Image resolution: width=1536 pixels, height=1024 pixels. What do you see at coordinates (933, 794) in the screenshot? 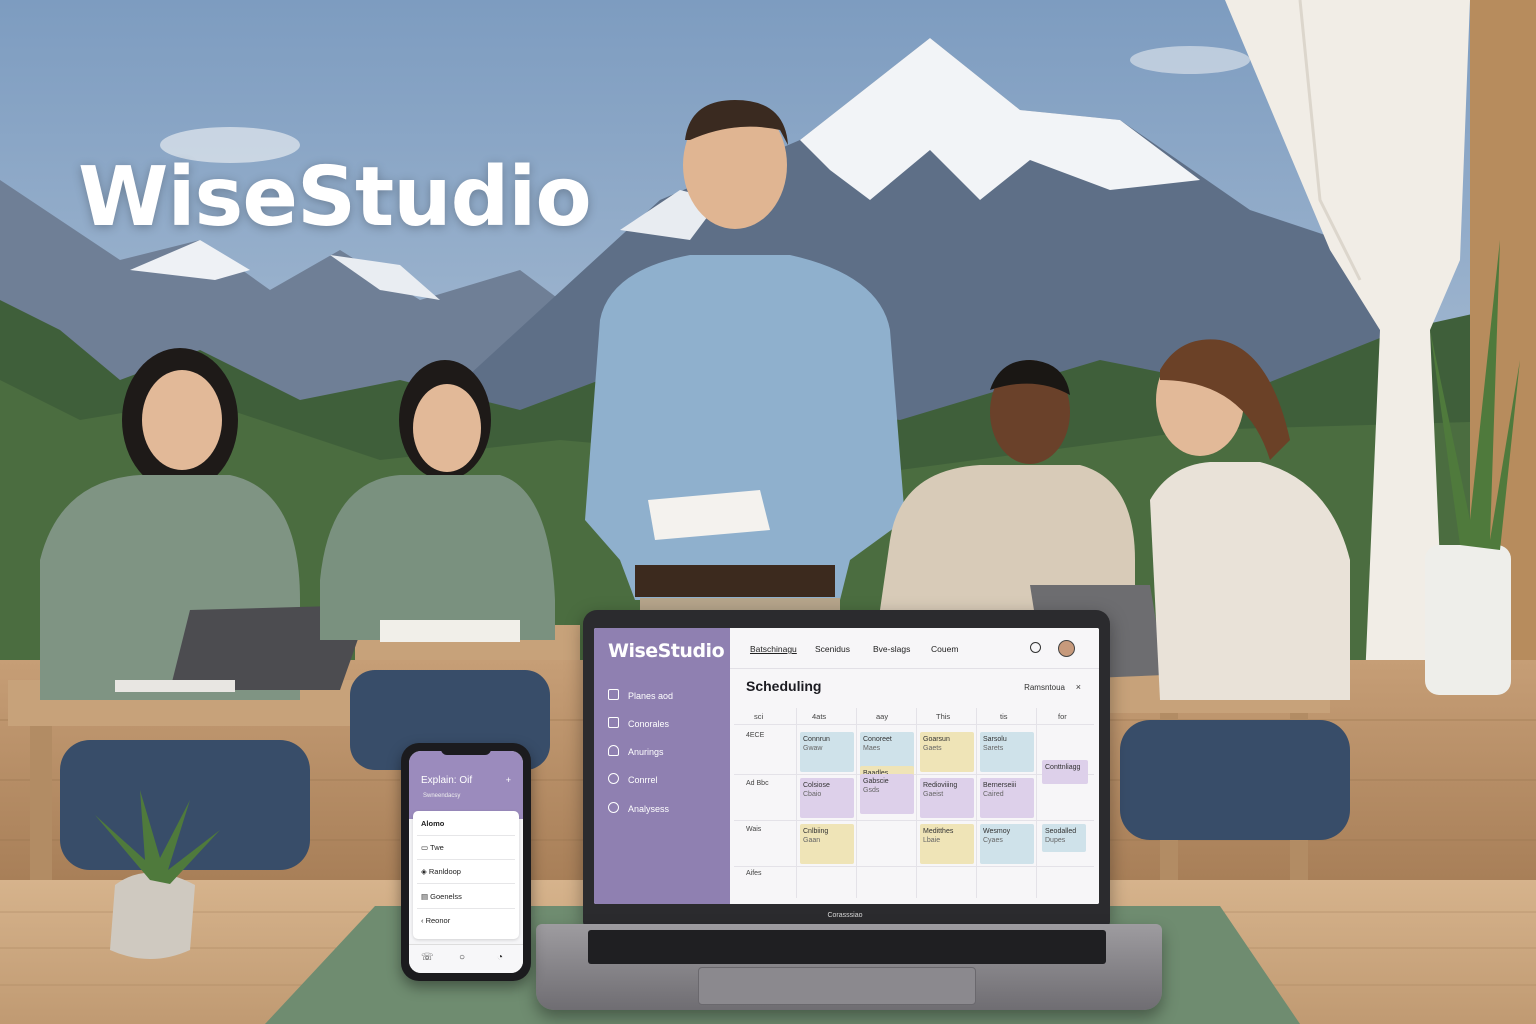
I see `event-detail: Gaeist` at bounding box center [933, 794].